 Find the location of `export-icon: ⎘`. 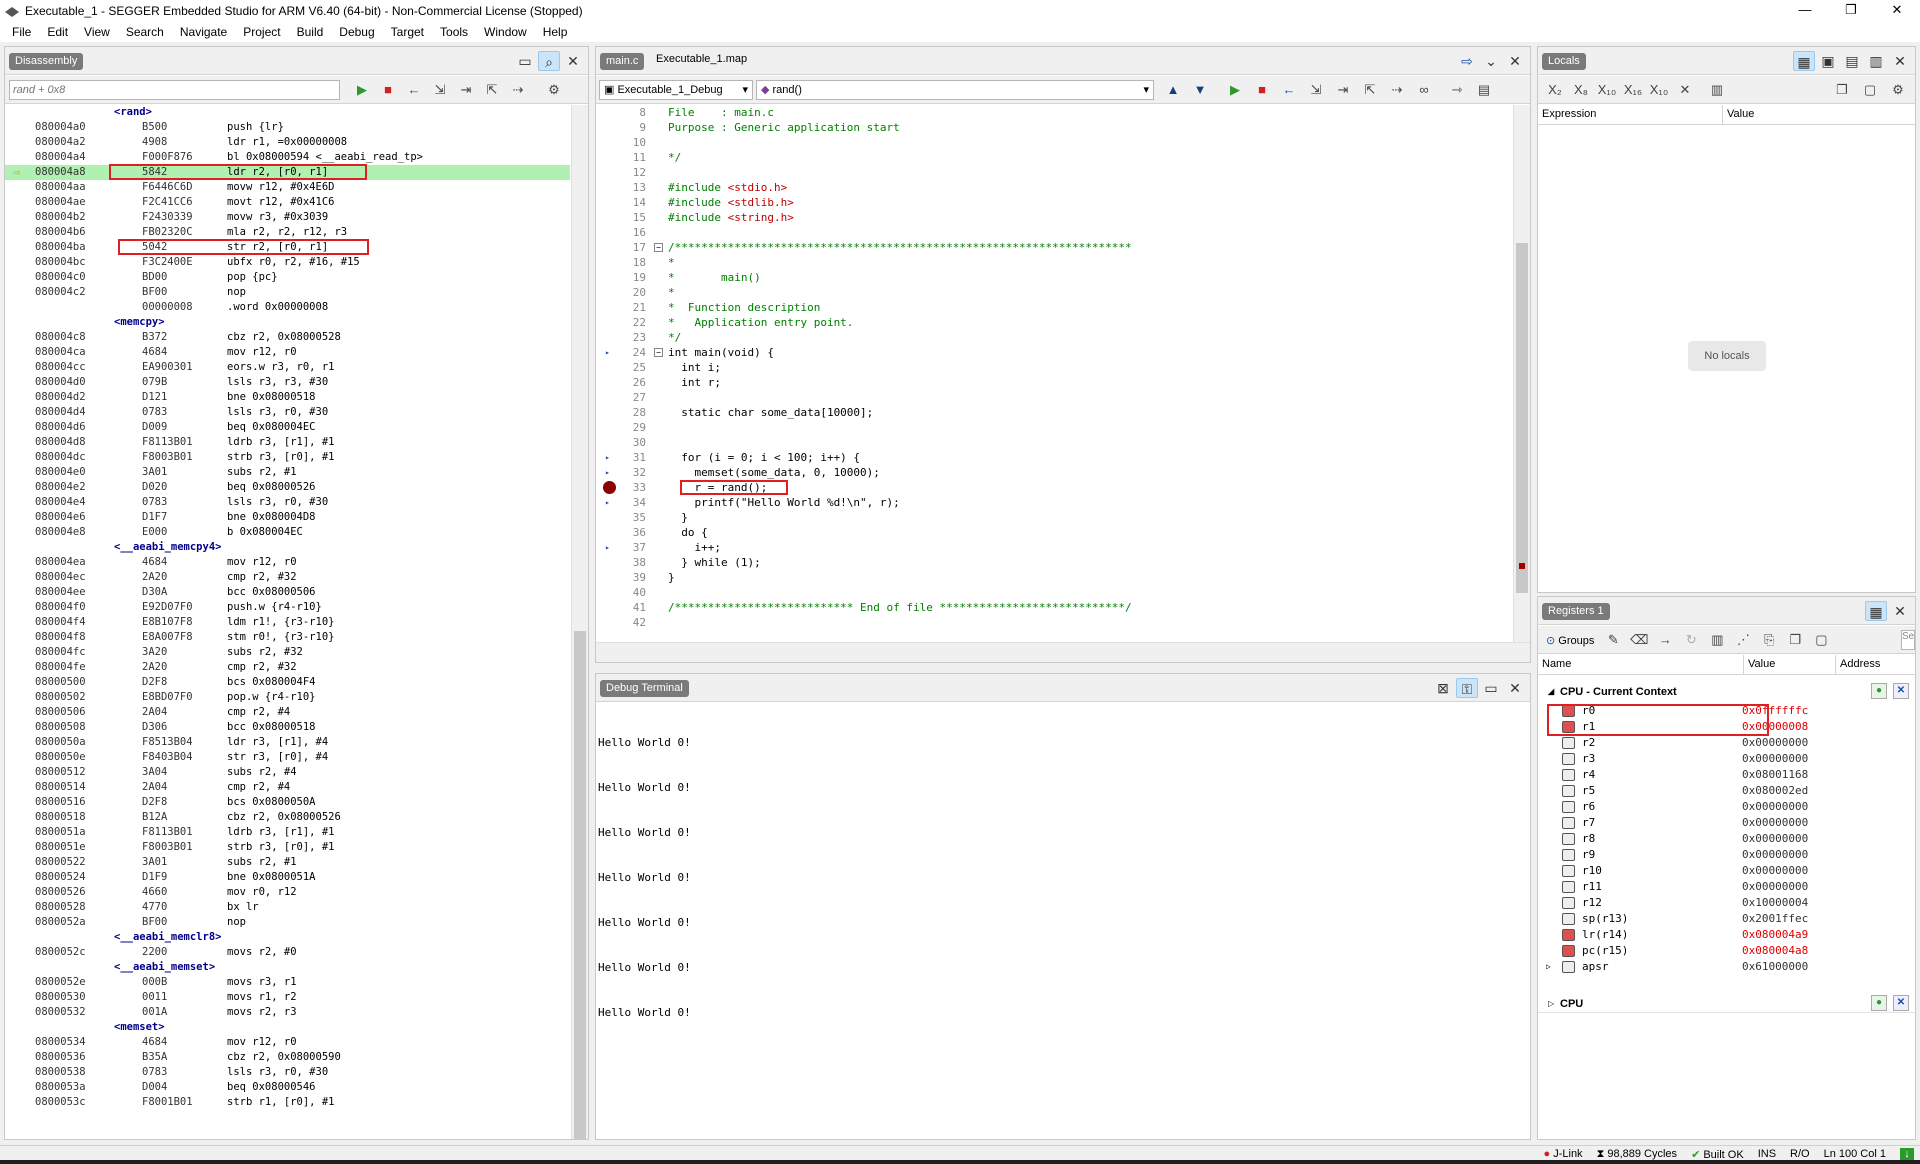

export-icon: ⎘ is located at coordinates (1769, 640).